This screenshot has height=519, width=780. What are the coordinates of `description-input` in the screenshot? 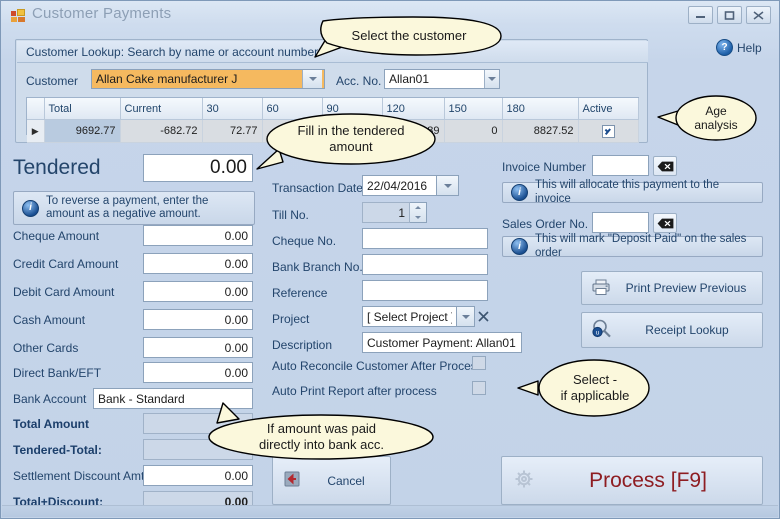 It's located at (442, 342).